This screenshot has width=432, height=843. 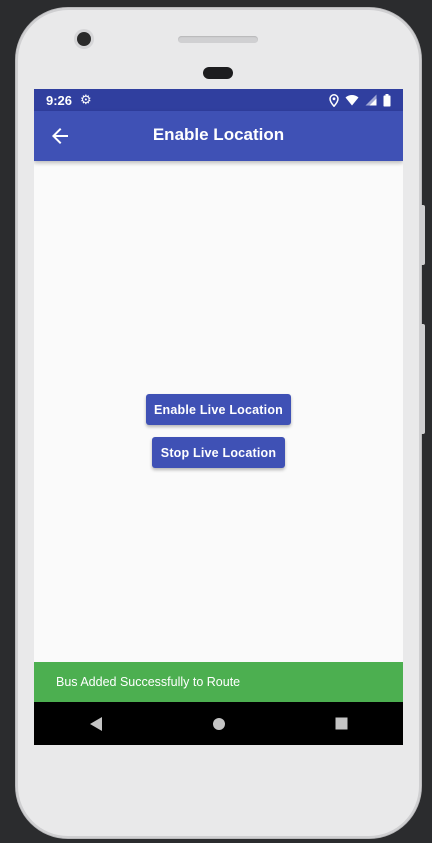 What do you see at coordinates (218, 452) in the screenshot?
I see `stop-live-location-button: Stop Live Location` at bounding box center [218, 452].